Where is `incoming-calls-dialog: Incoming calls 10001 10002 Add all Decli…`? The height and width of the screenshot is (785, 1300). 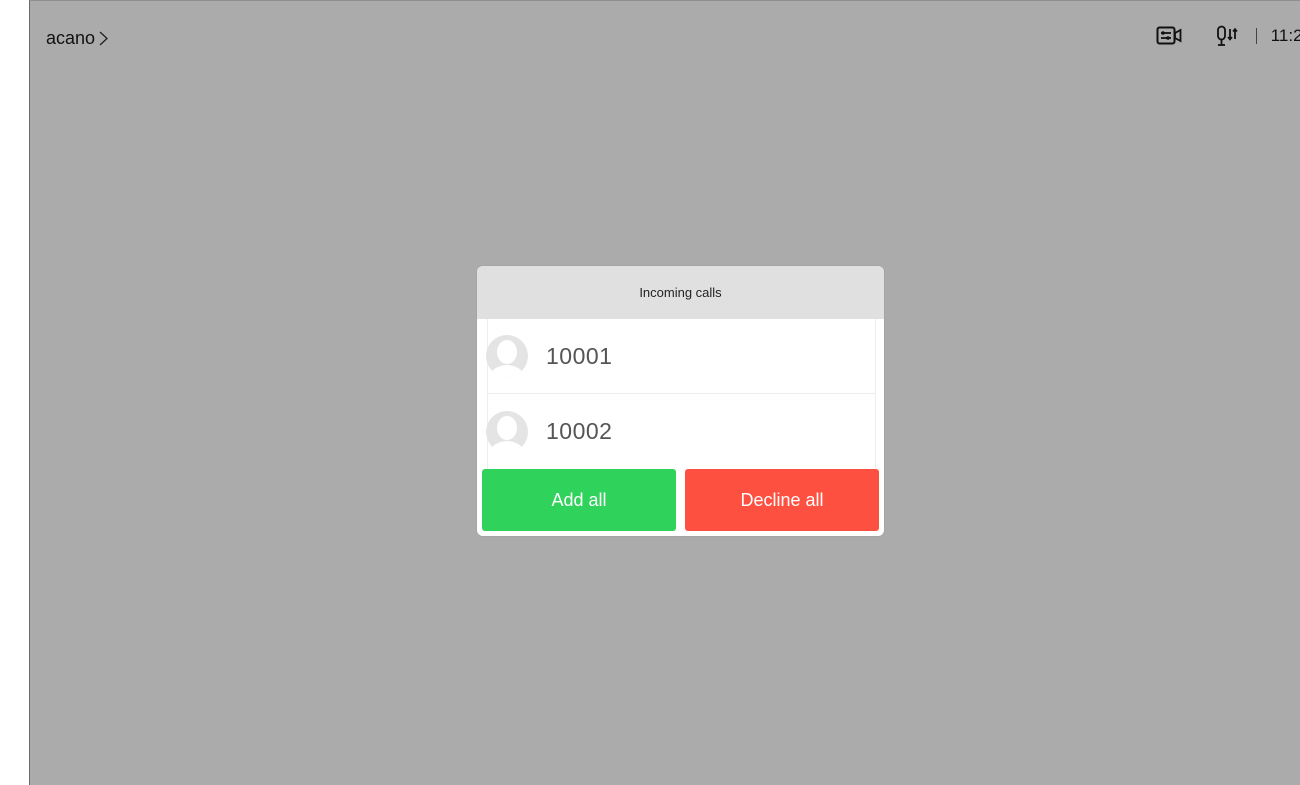
incoming-calls-dialog: Incoming calls 10001 10002 Add all Decli… is located at coordinates (680, 401).